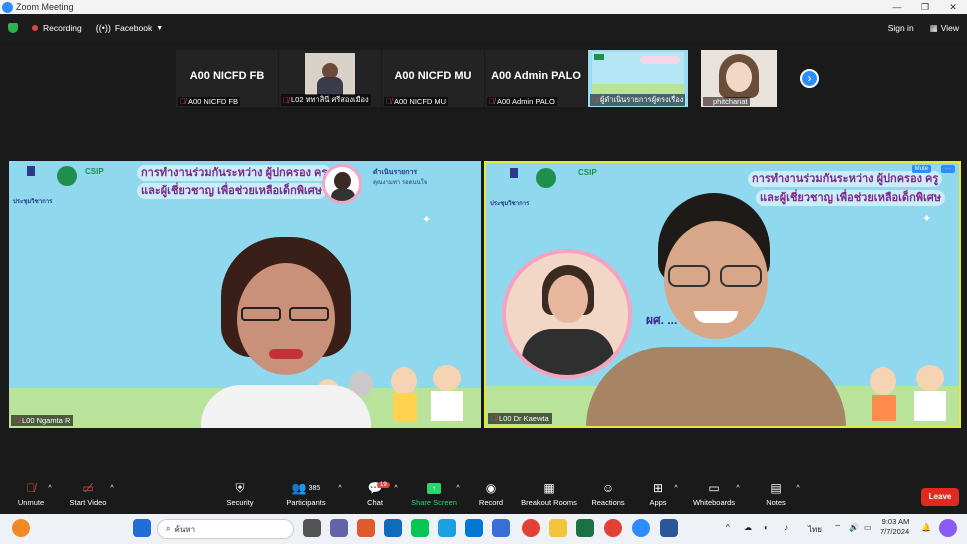 This screenshot has width=967, height=544. Describe the element at coordinates (798, 488) in the screenshot. I see `notes-chevron: ^` at that location.